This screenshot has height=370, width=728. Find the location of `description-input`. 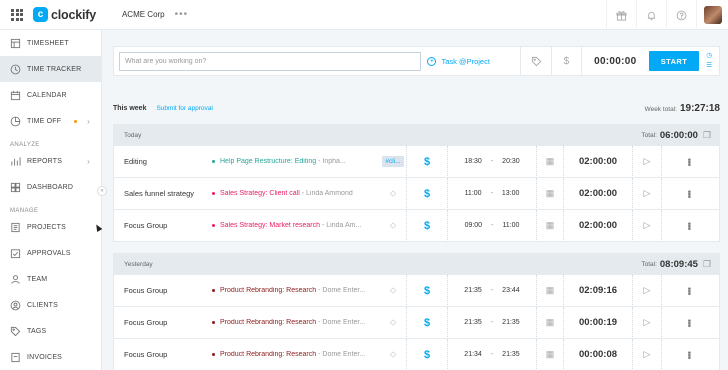

description-input is located at coordinates (270, 61).